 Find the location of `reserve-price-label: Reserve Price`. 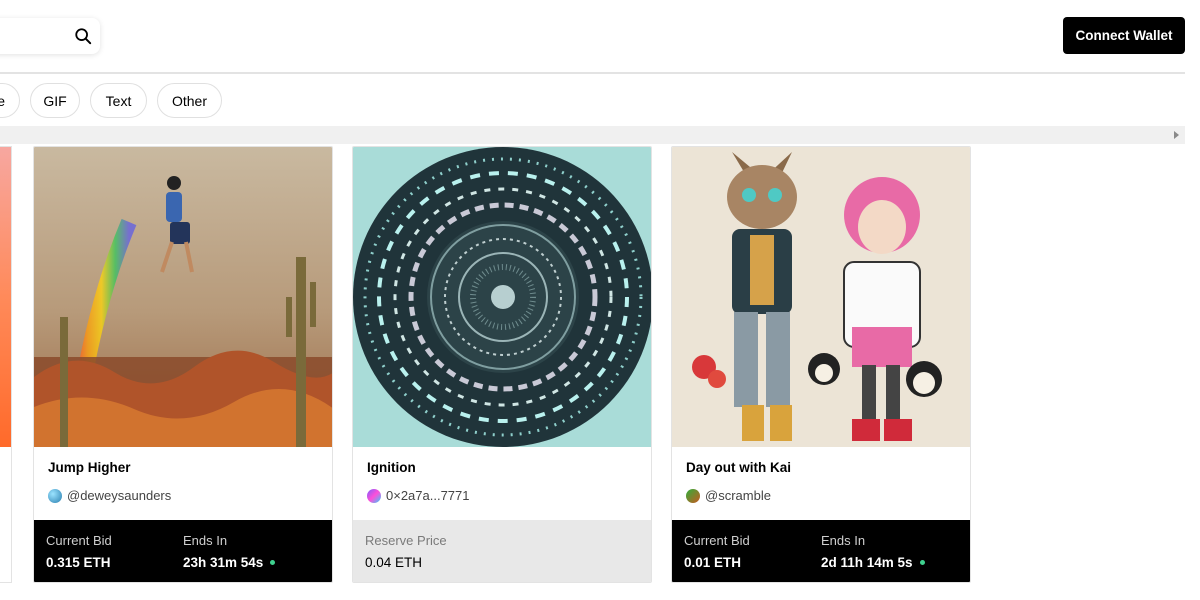

reserve-price-label: Reserve Price is located at coordinates (406, 540).